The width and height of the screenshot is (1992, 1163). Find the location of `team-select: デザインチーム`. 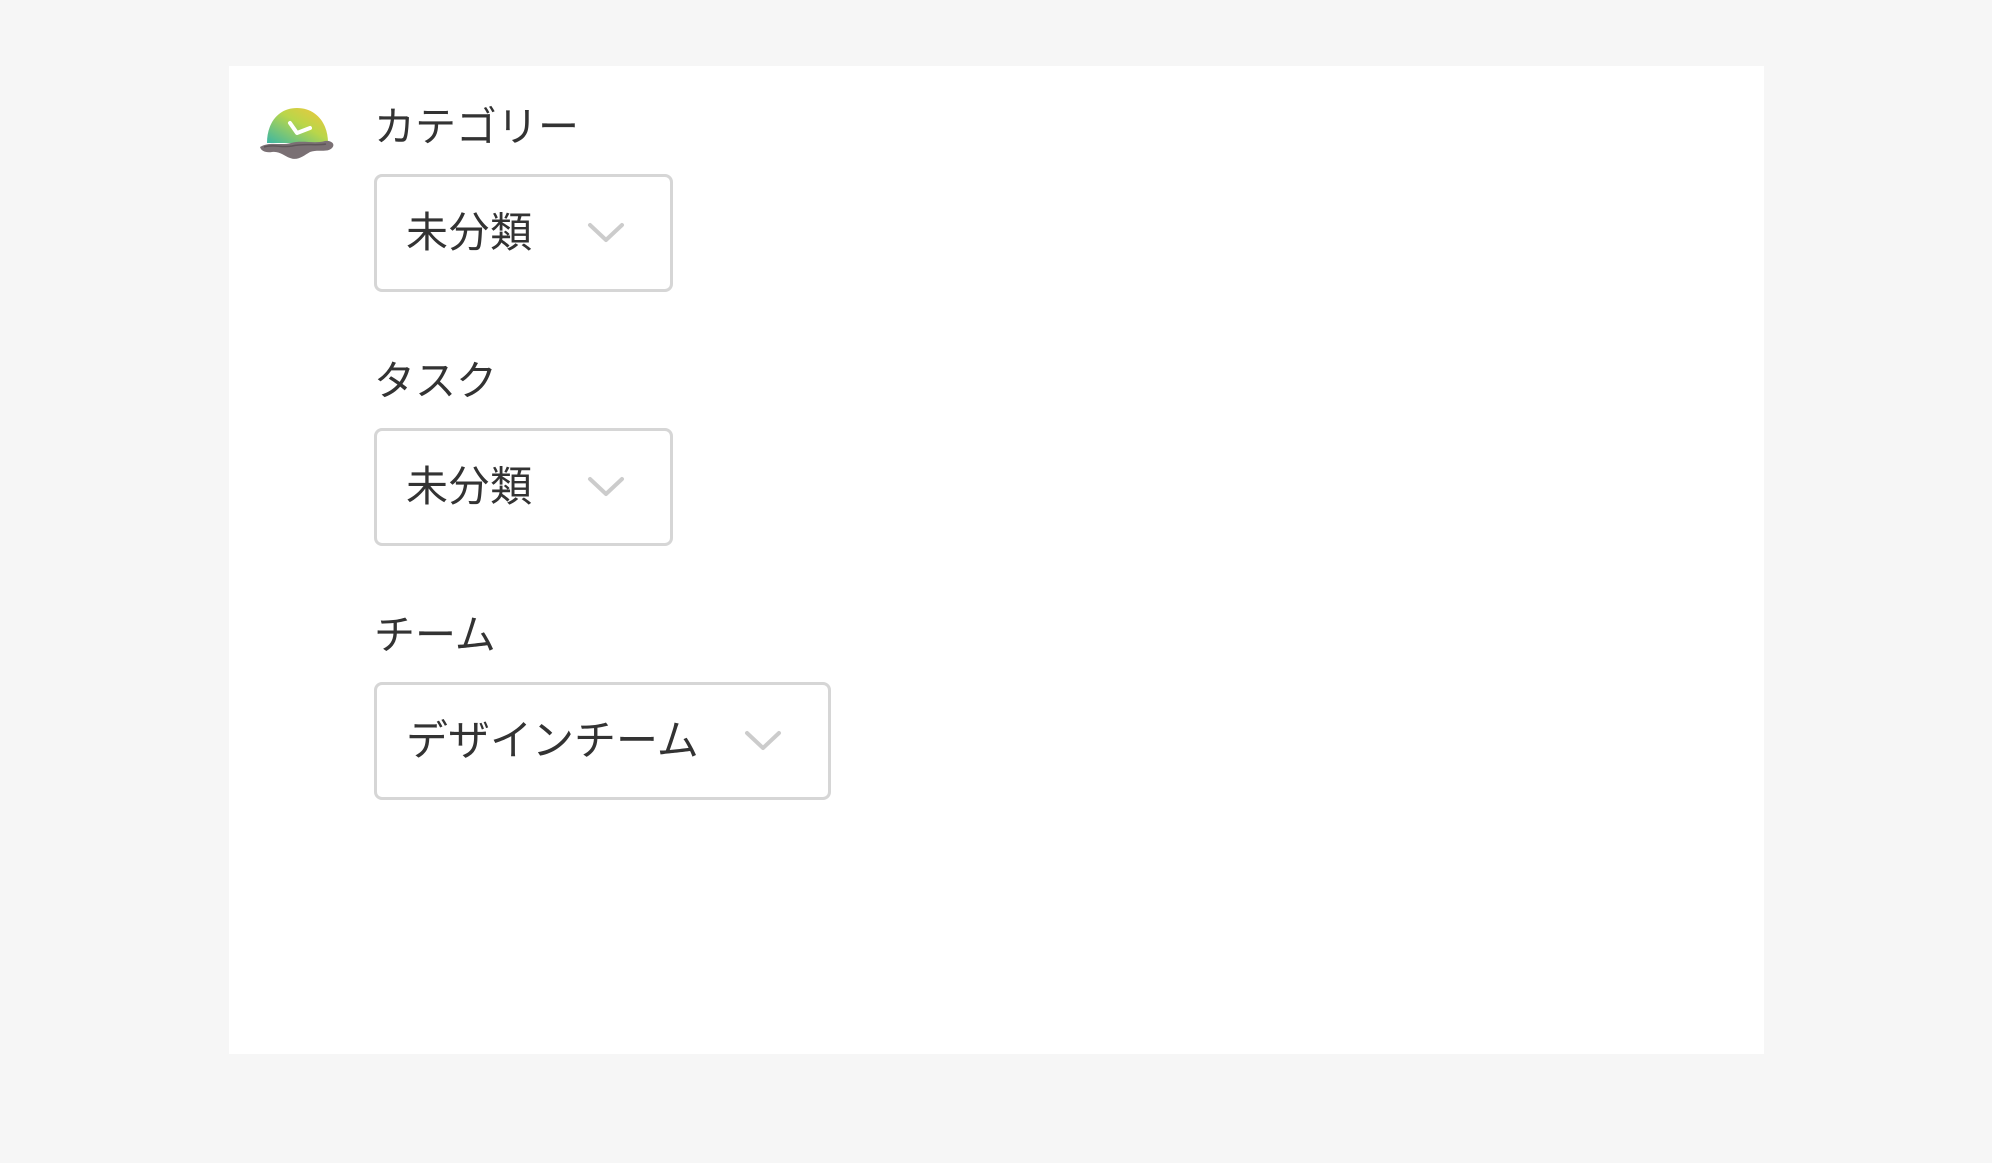

team-select: デザインチーム is located at coordinates (602, 741).